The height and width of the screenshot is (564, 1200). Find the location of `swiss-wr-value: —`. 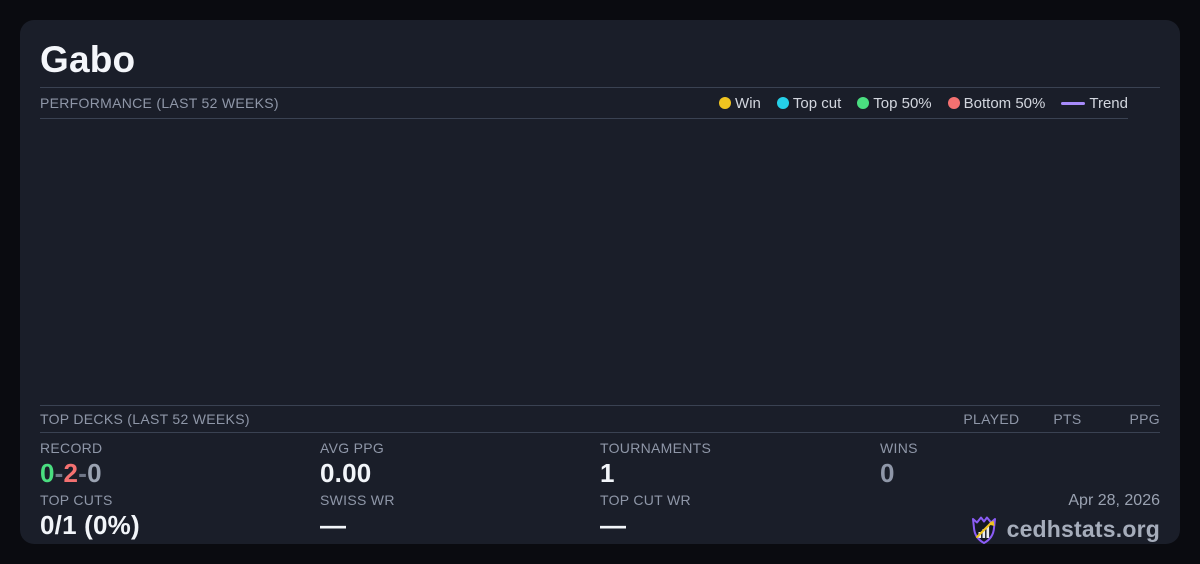

swiss-wr-value: — is located at coordinates (333, 525).